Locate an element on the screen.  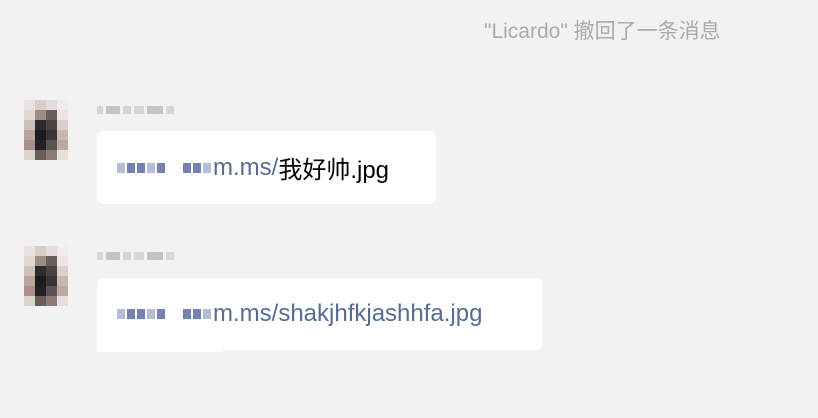
link-text: m.ms/ is located at coordinates (245, 168).